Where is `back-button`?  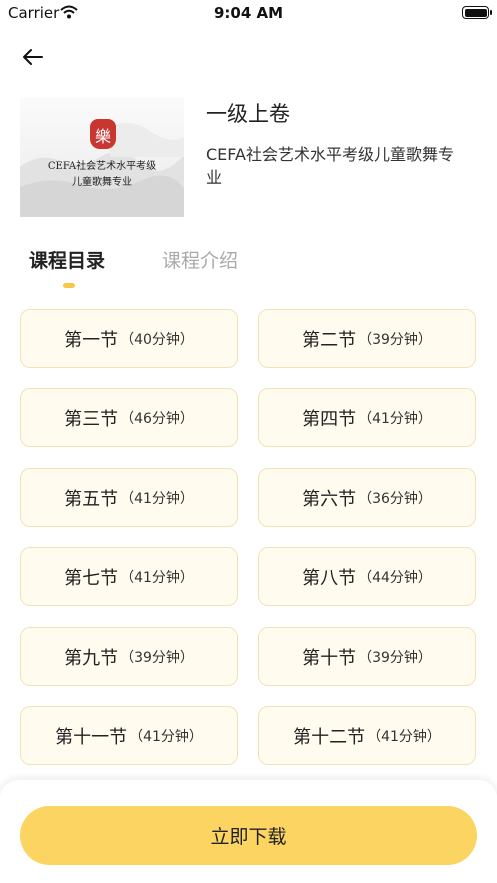
back-button is located at coordinates (33, 57).